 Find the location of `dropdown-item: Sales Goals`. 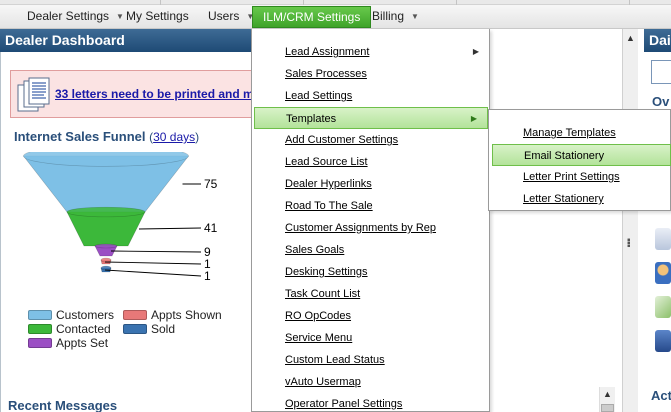

dropdown-item: Sales Goals is located at coordinates (370, 250).